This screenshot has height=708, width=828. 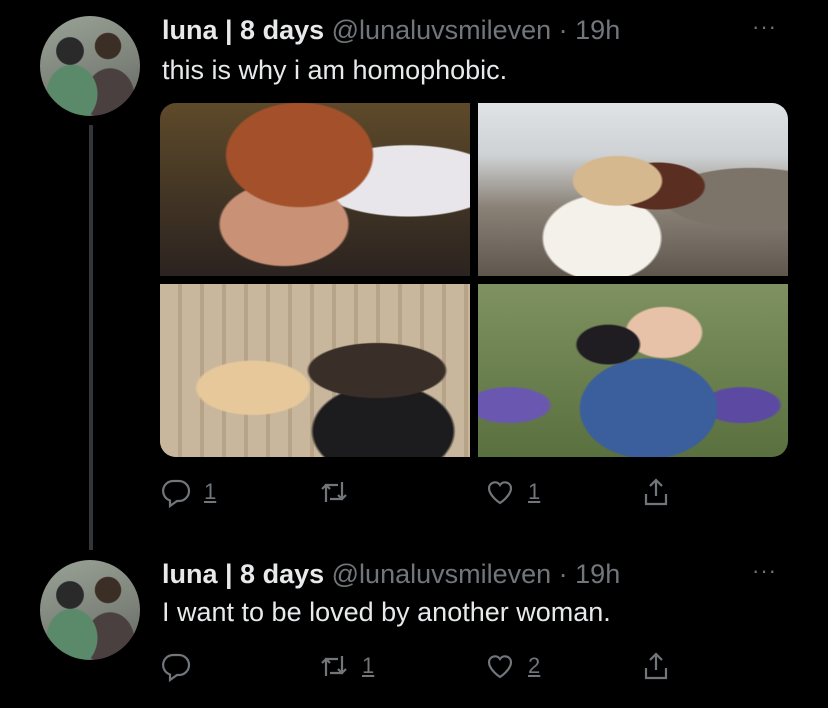 I want to click on reply-button: 1, so click(x=188, y=492).